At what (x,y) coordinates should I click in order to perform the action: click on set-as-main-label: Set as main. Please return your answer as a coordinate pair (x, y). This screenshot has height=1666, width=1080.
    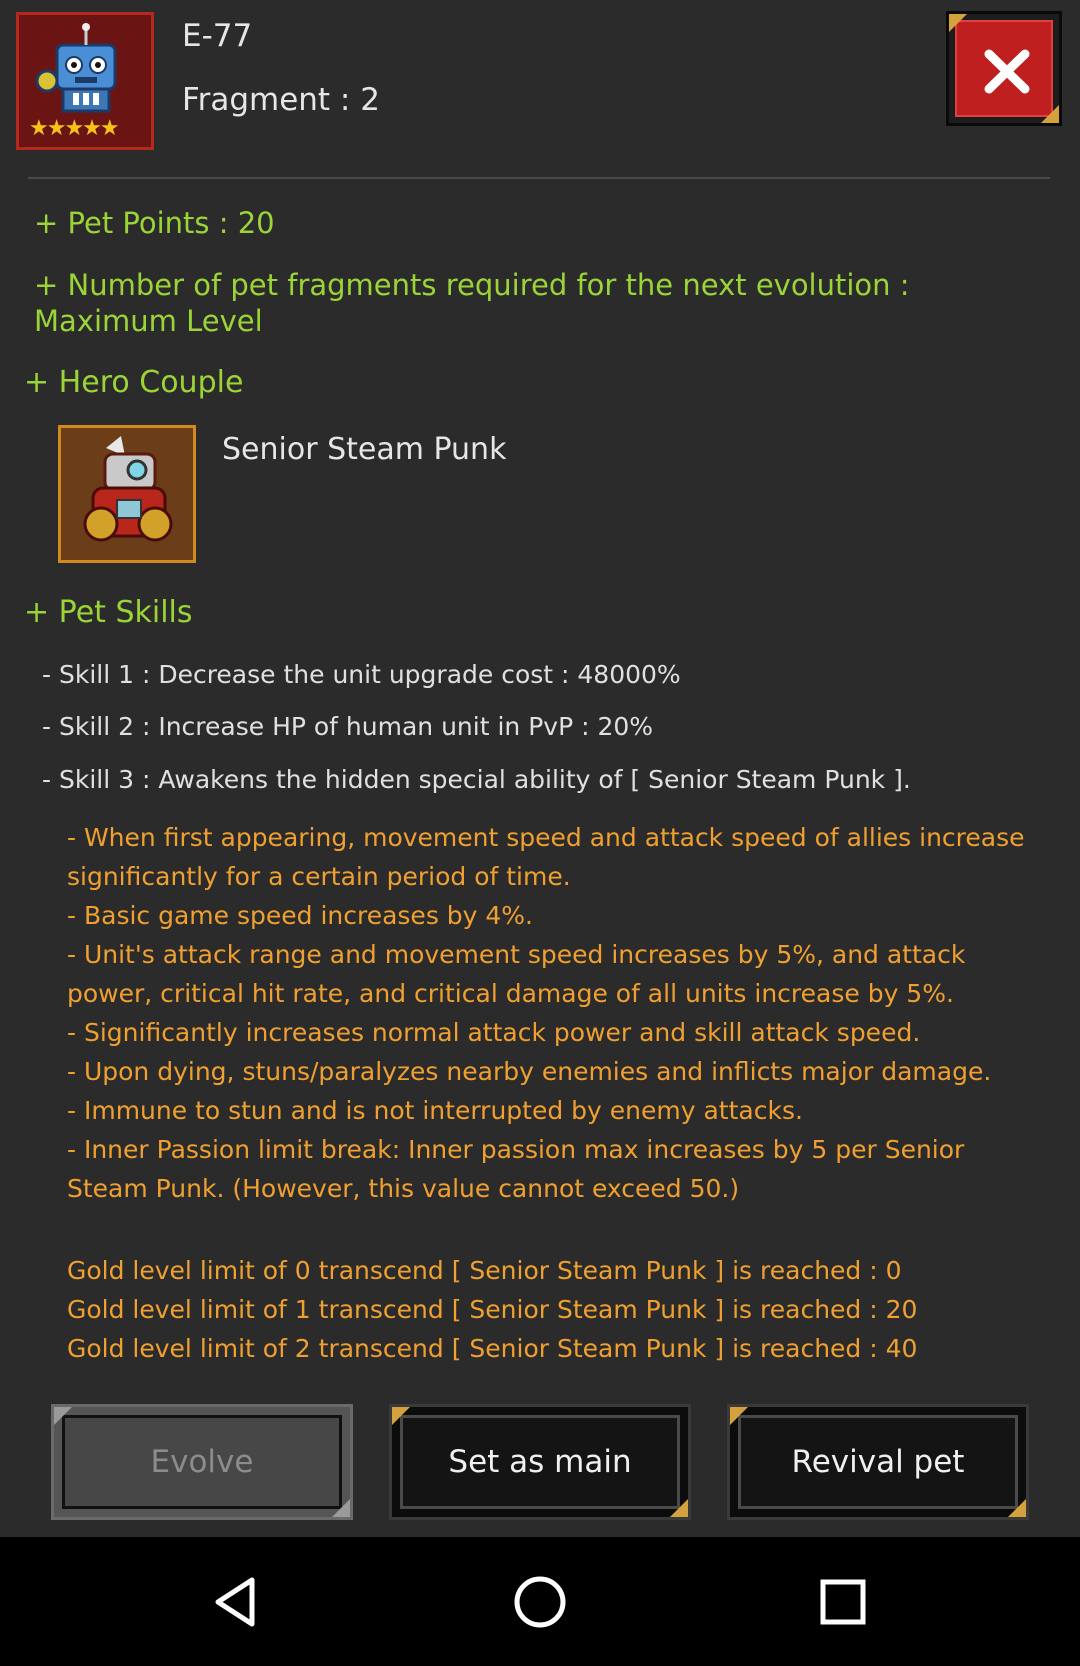
    Looking at the image, I should click on (540, 1462).